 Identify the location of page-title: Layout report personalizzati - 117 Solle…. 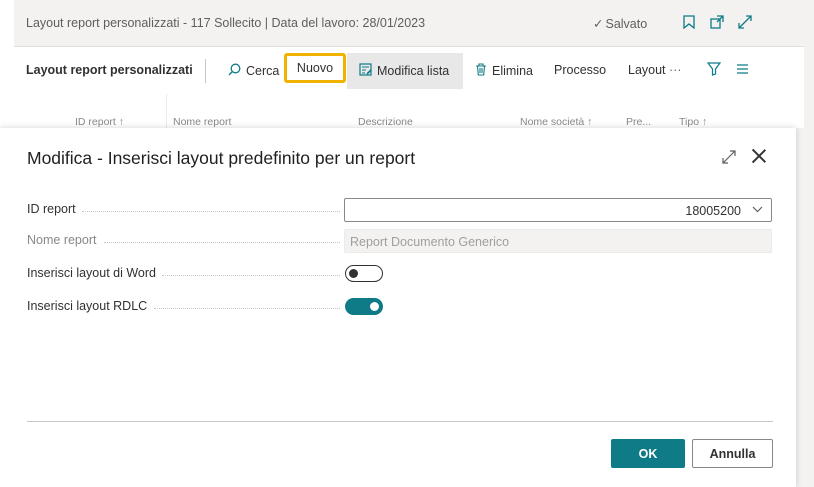
(226, 23).